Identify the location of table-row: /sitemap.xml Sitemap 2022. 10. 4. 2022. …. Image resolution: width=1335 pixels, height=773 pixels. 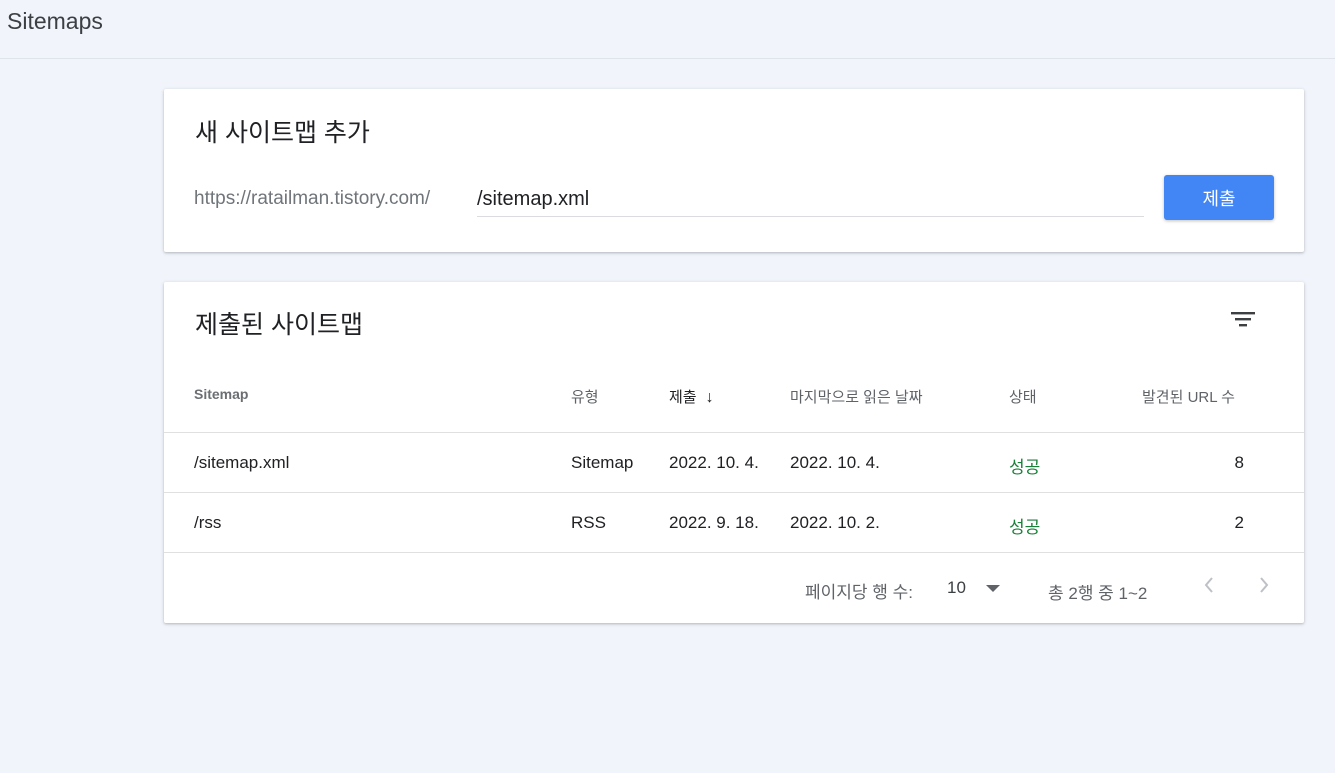
(734, 462).